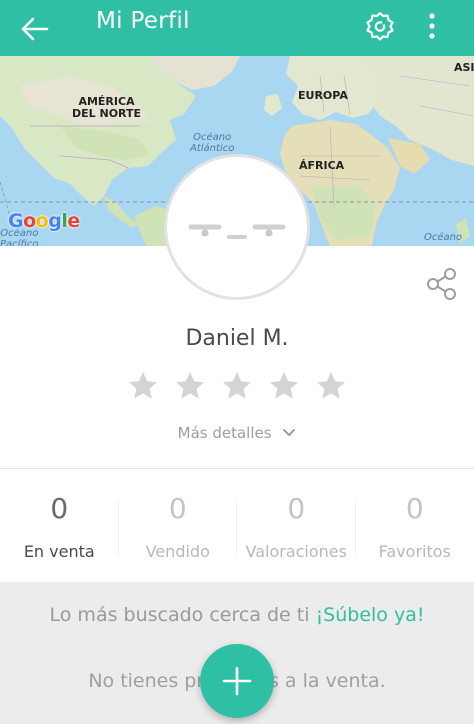 The width and height of the screenshot is (474, 724). What do you see at coordinates (415, 526) in the screenshot?
I see `tab-favoritos: 0 Favoritos` at bounding box center [415, 526].